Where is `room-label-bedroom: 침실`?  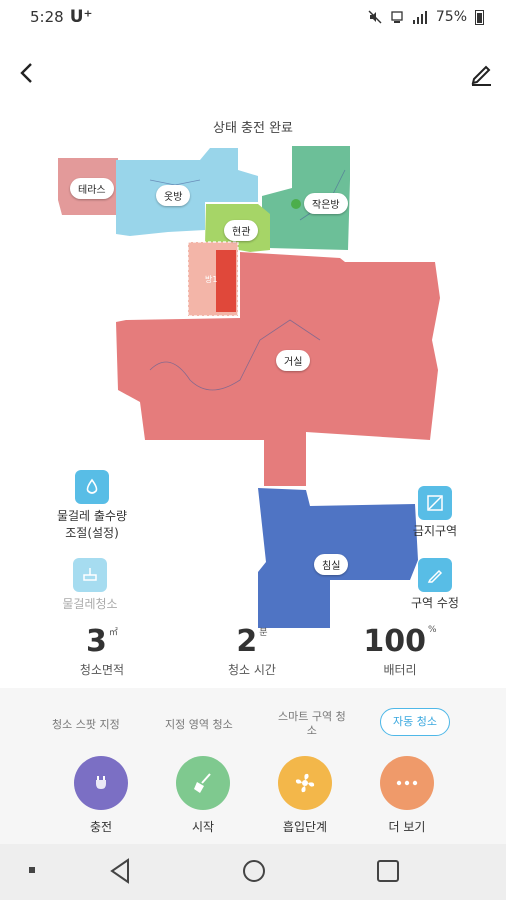 room-label-bedroom: 침실 is located at coordinates (331, 564).